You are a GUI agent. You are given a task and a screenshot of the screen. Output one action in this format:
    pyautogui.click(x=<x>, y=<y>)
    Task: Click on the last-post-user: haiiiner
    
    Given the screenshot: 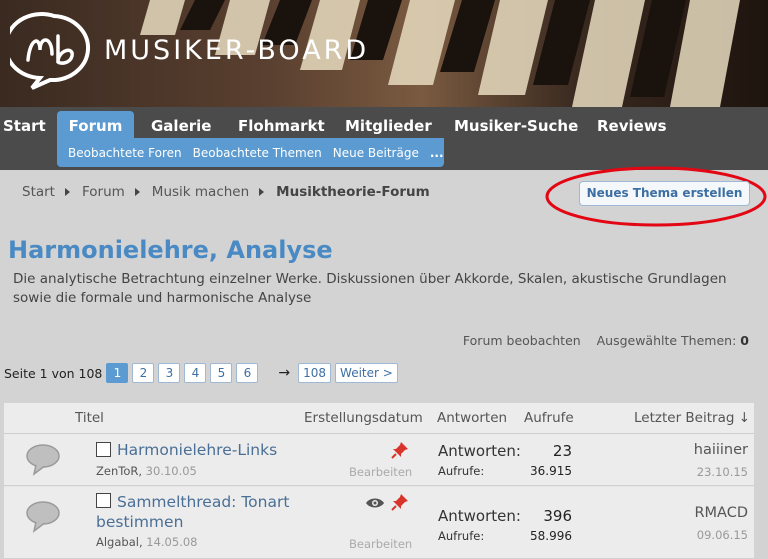 What is the action you would take?
    pyautogui.click(x=698, y=450)
    